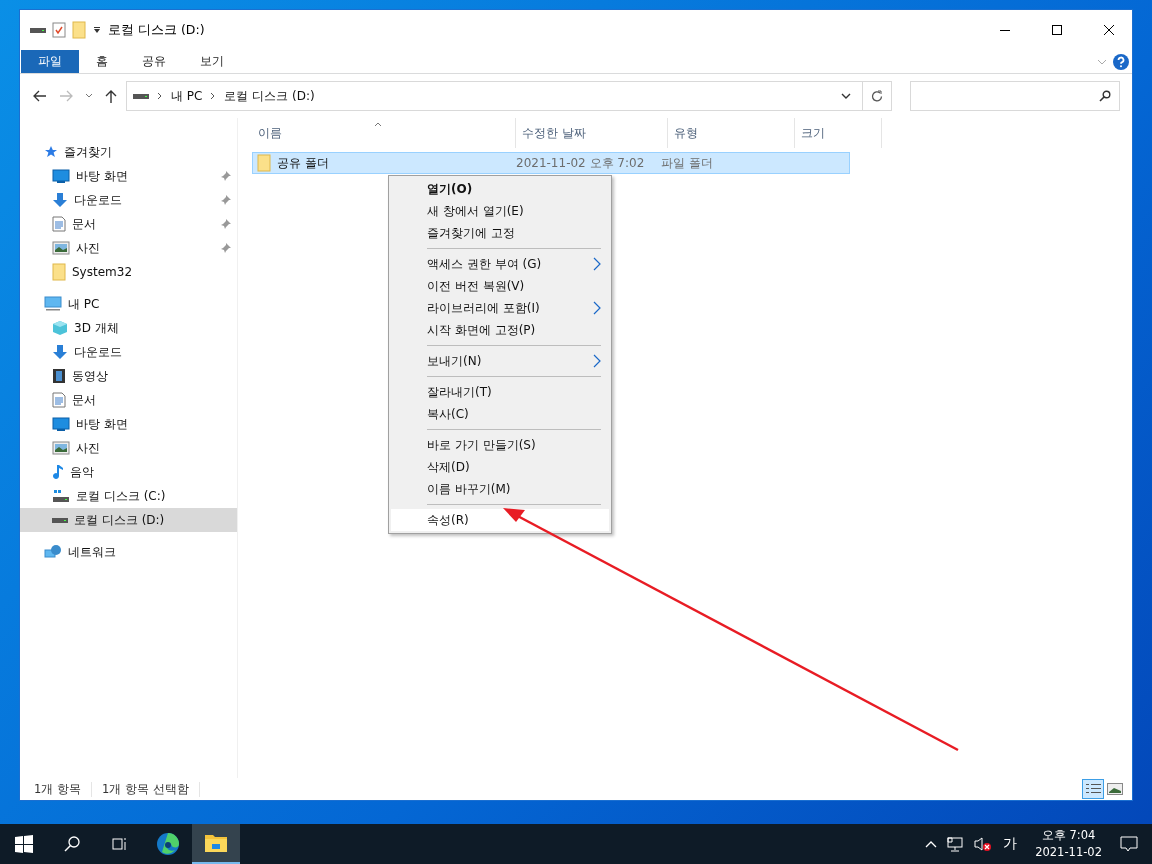 Image resolution: width=1152 pixels, height=864 pixels. What do you see at coordinates (1005, 30) in the screenshot?
I see `minimize-icon` at bounding box center [1005, 30].